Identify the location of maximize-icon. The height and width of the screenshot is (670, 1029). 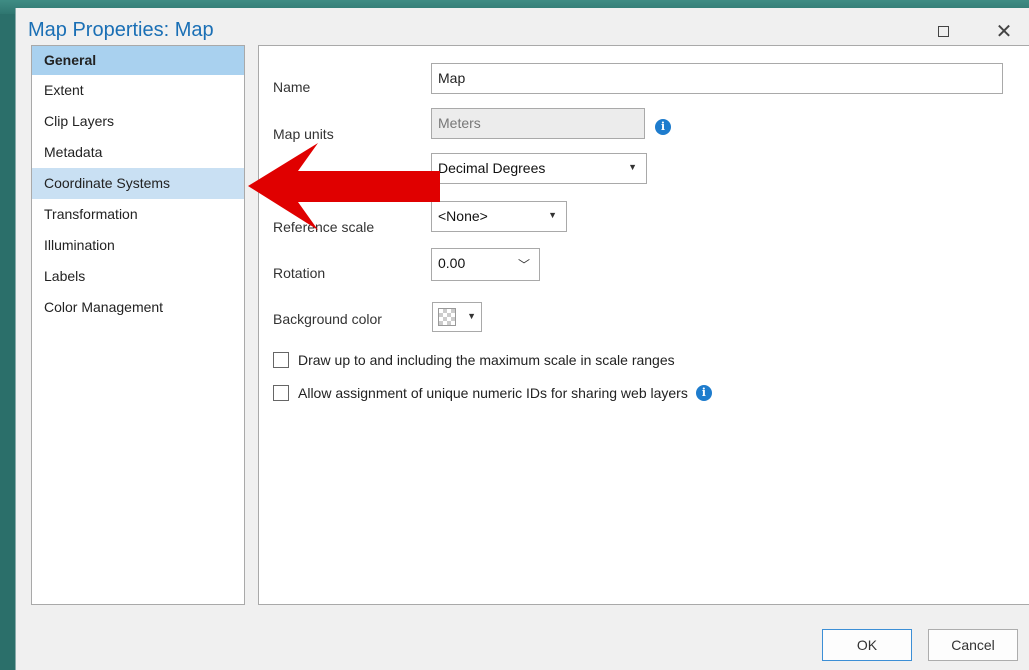
(943, 31).